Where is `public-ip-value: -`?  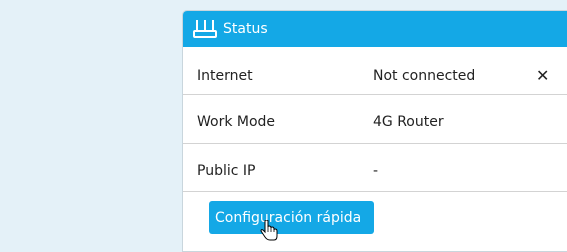
public-ip-value: - is located at coordinates (376, 170).